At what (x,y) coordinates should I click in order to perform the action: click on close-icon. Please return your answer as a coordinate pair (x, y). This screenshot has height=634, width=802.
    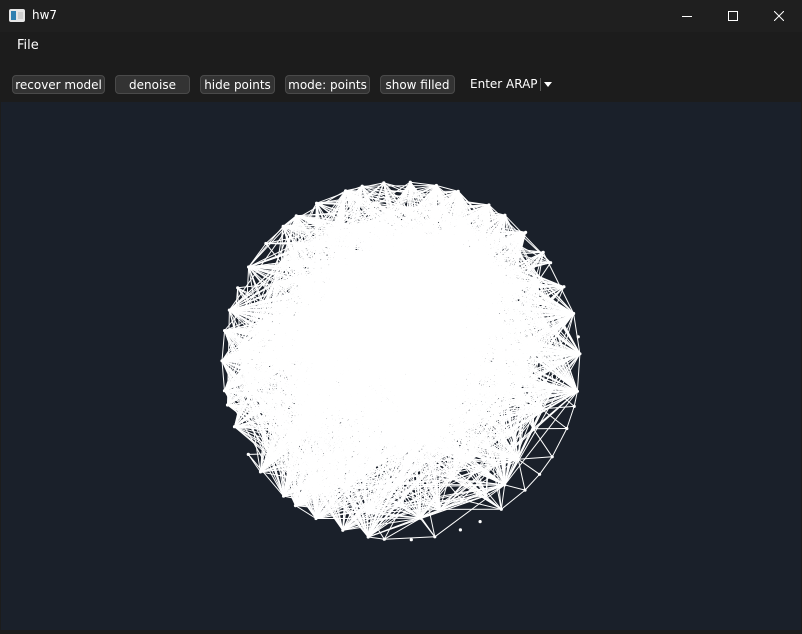
    Looking at the image, I should click on (779, 16).